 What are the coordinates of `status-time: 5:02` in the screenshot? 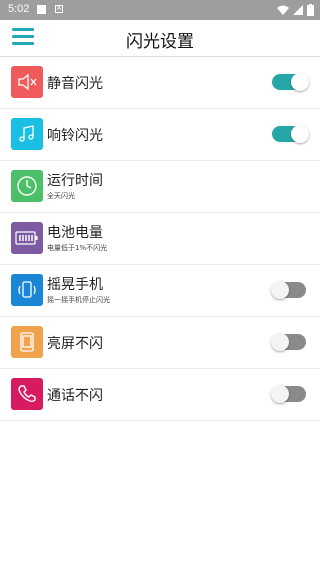 It's located at (19, 9).